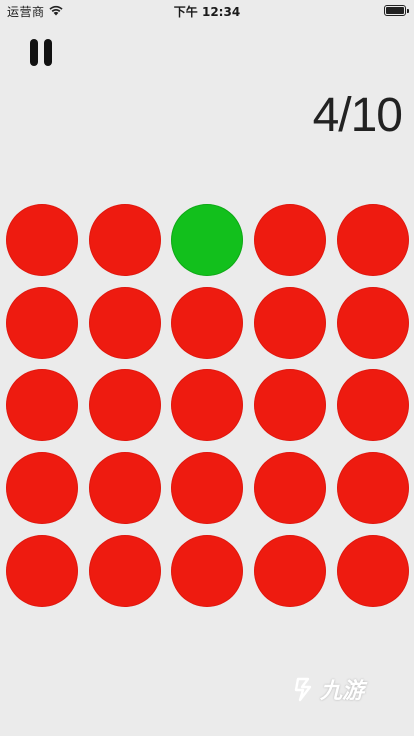 Image resolution: width=414 pixels, height=736 pixels. I want to click on pause-icon-bar, so click(48, 52).